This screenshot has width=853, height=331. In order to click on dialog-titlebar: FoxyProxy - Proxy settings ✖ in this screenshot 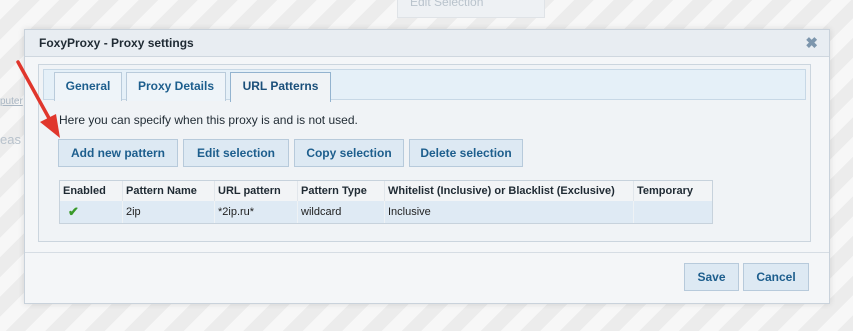, I will do `click(427, 43)`.